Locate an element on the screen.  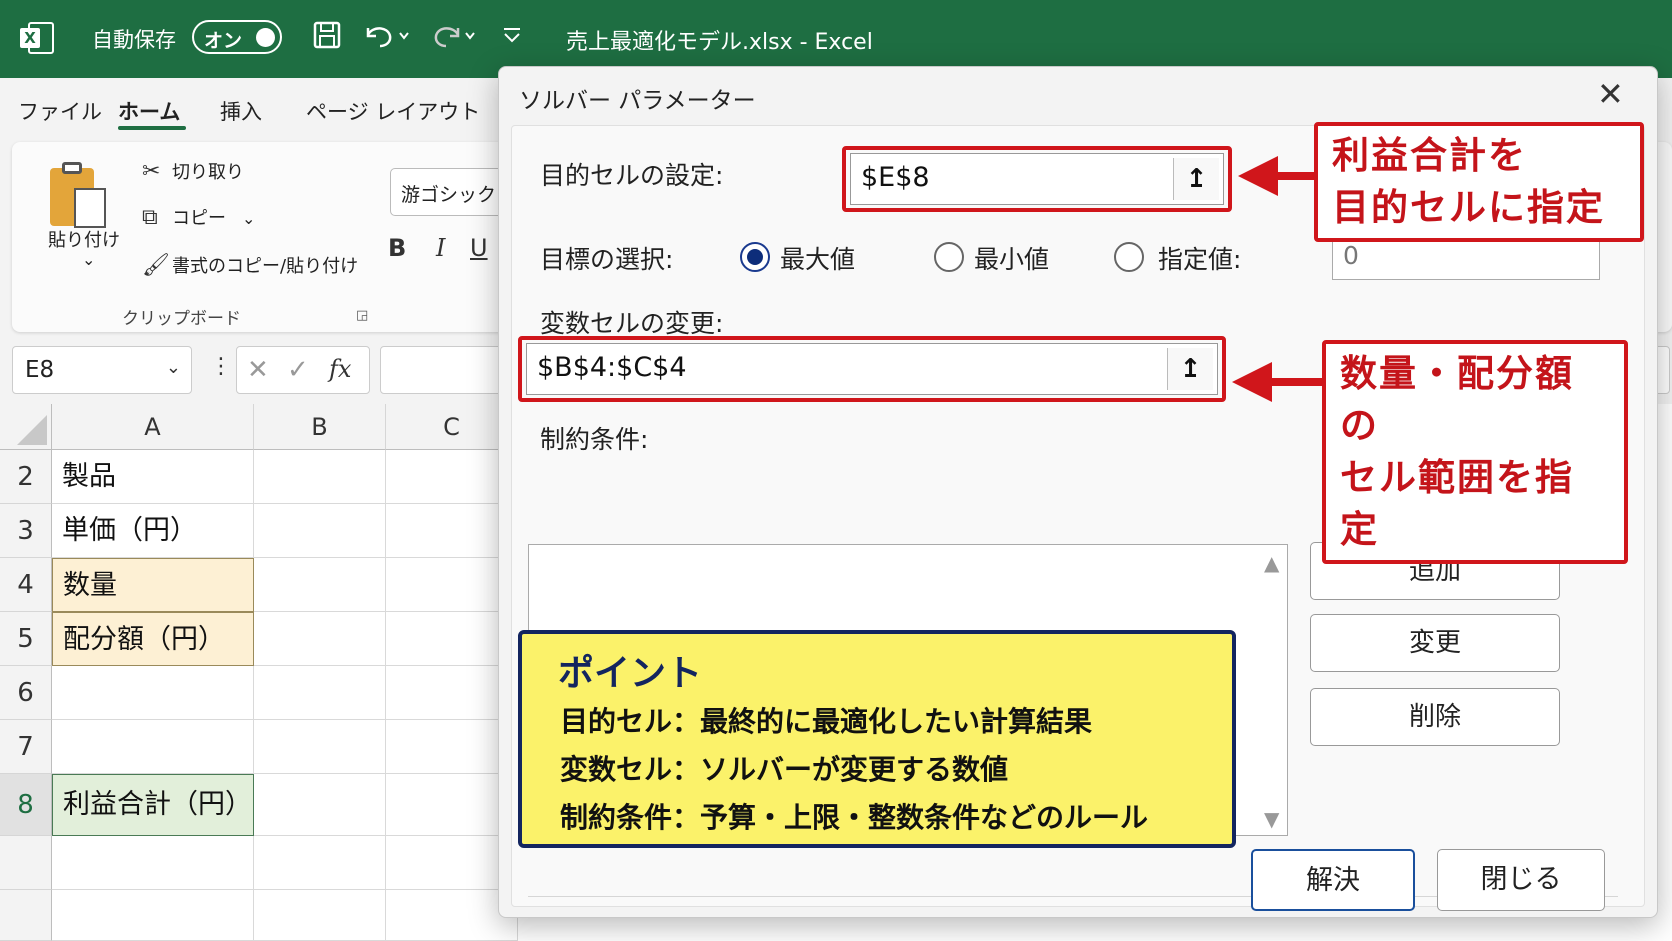
row-header: 2 is located at coordinates (26, 477).